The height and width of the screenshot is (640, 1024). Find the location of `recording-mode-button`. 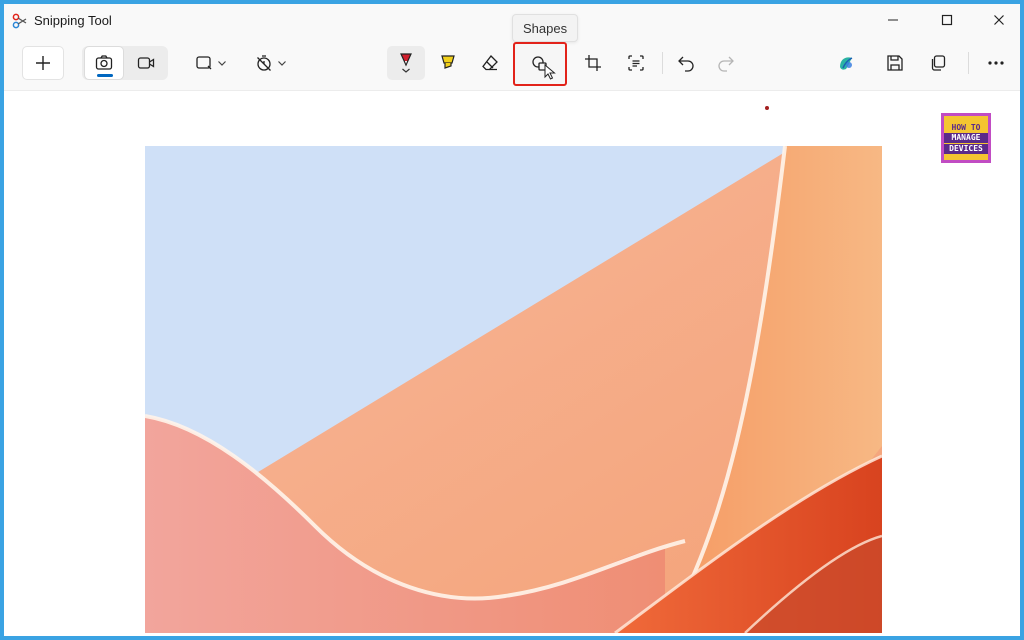

recording-mode-button is located at coordinates (146, 63).